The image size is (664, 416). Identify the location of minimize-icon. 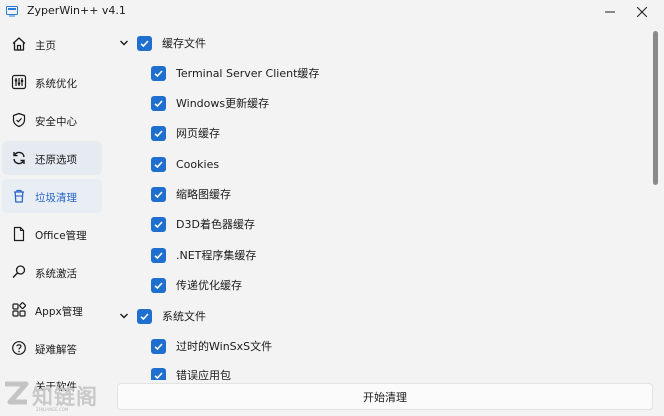
(610, 12).